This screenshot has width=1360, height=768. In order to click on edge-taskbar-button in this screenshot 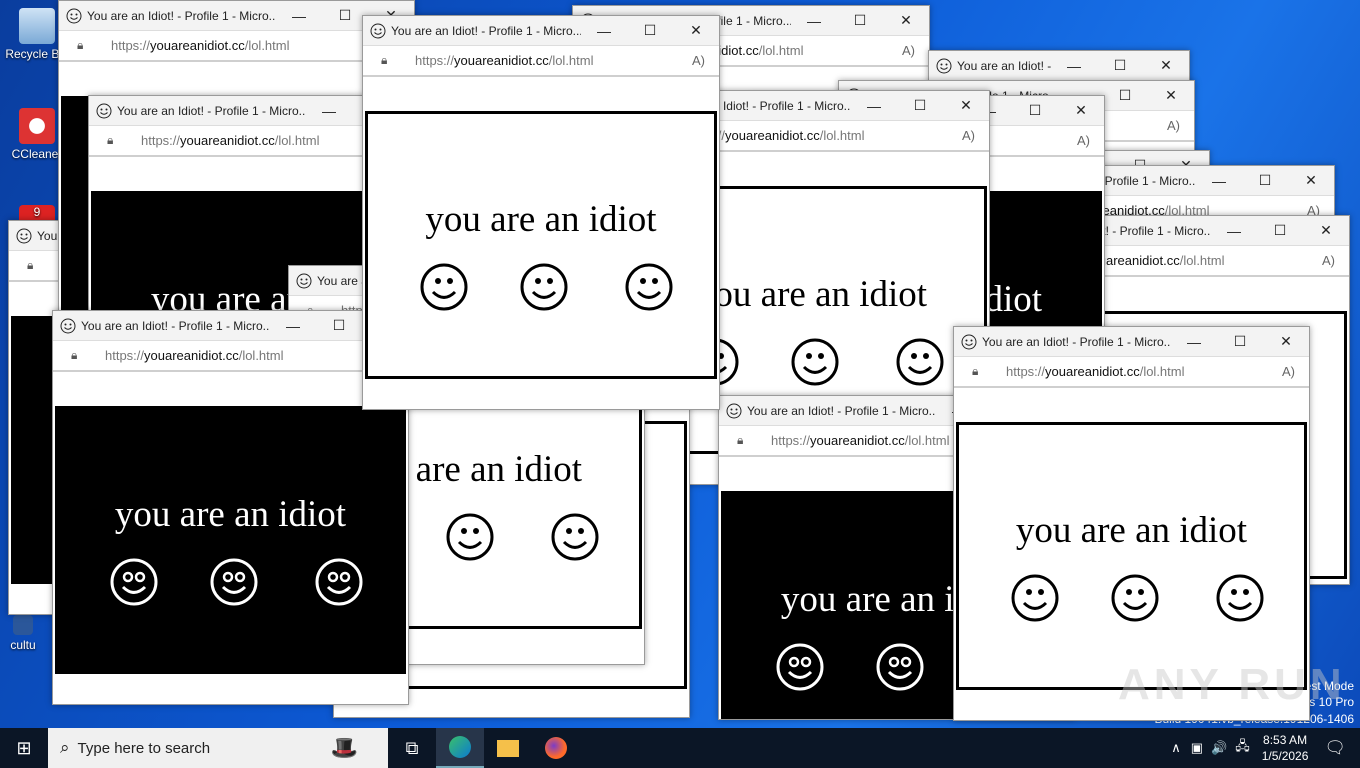, I will do `click(460, 748)`.